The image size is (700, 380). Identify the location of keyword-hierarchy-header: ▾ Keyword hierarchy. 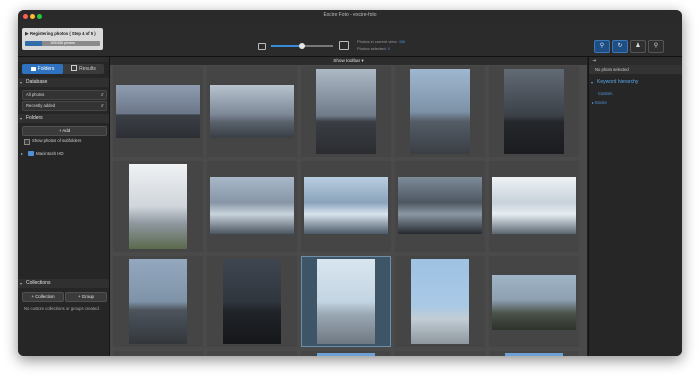
(635, 82).